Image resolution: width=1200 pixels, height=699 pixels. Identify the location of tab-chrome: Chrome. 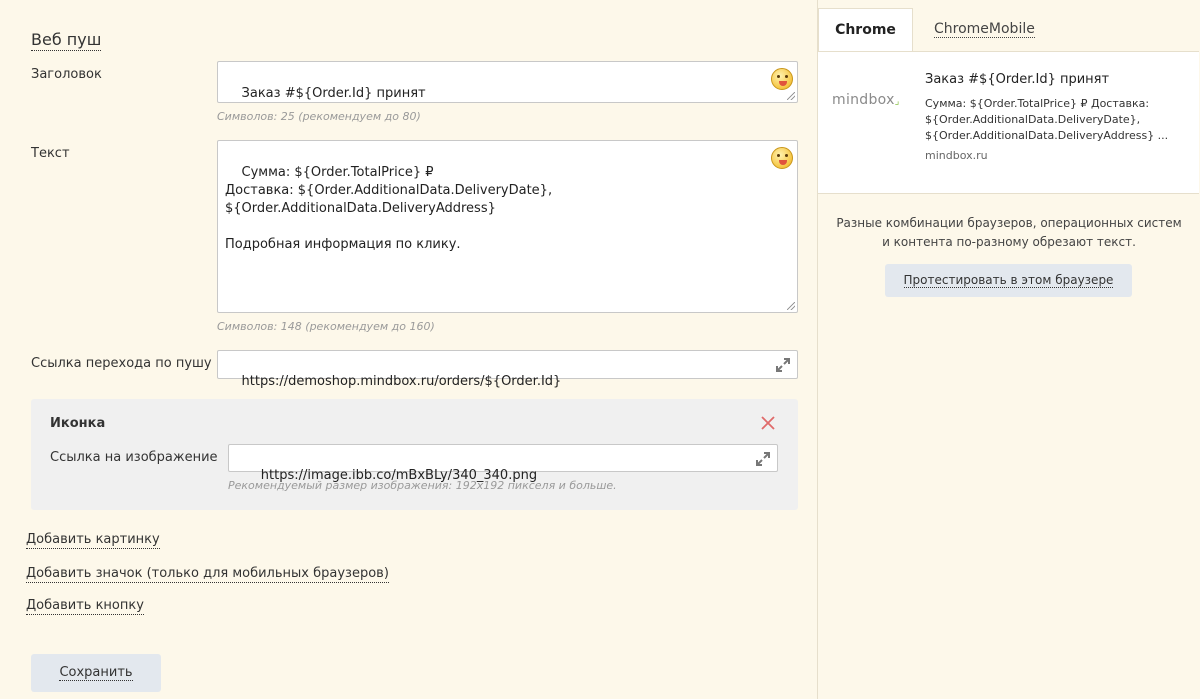
(865, 30).